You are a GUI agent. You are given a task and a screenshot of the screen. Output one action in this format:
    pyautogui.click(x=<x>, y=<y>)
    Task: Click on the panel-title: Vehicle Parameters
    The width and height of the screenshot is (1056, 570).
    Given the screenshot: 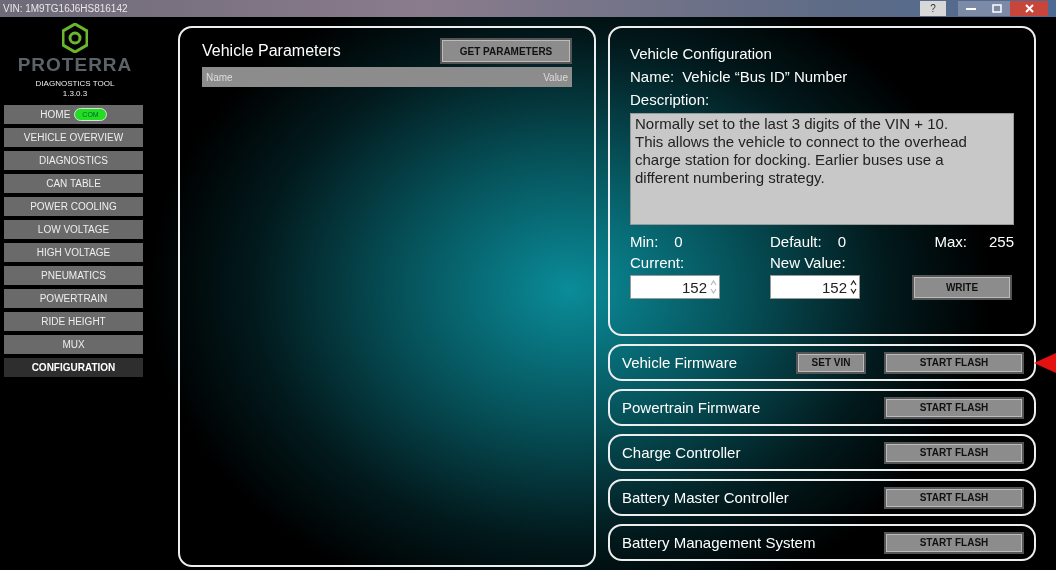 What is the action you would take?
    pyautogui.click(x=271, y=51)
    